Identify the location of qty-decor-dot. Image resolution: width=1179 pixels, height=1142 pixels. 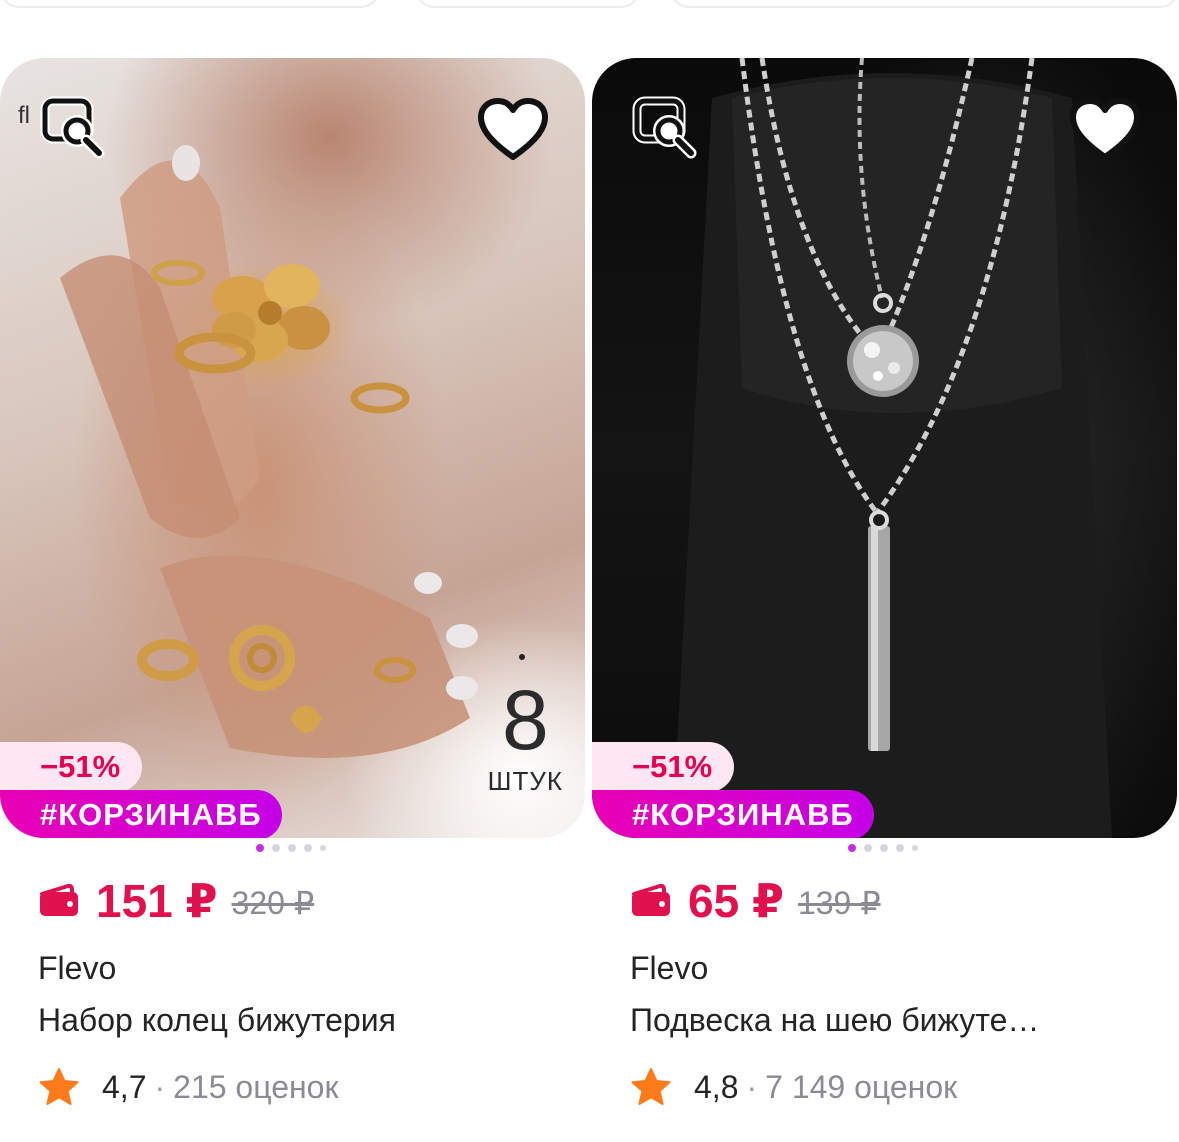
(522, 657).